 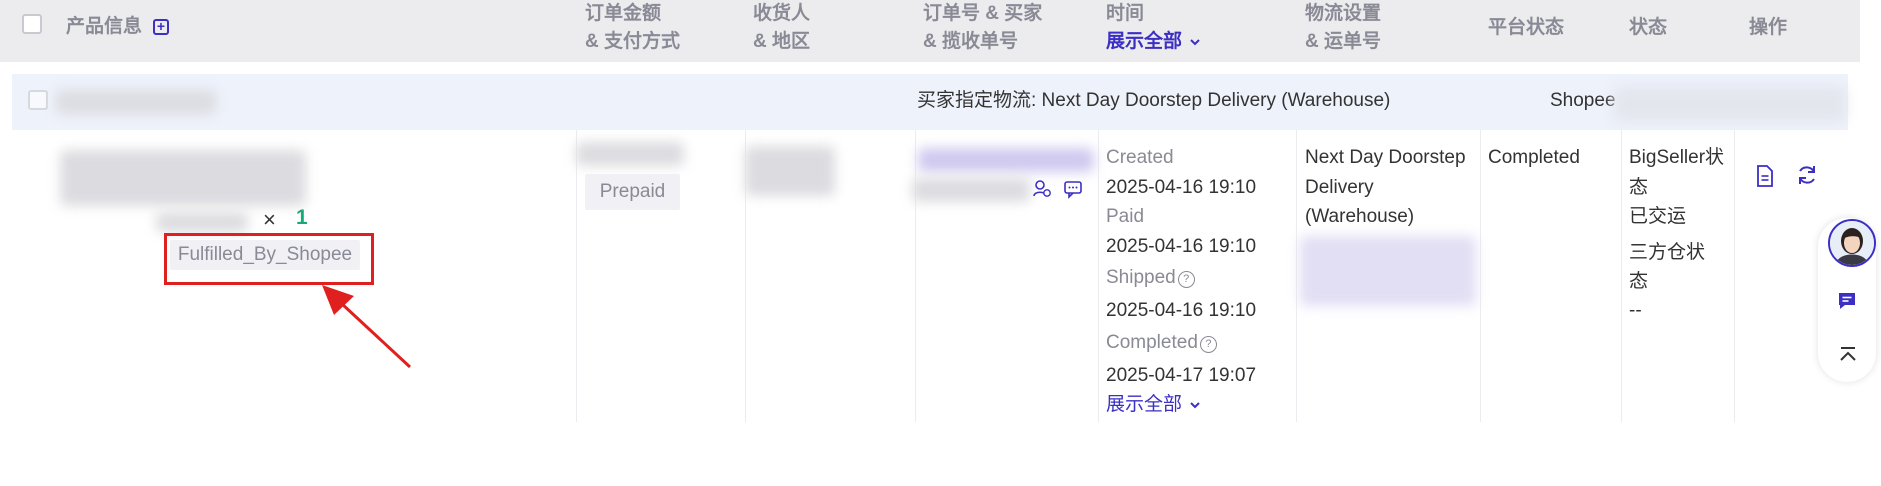 I want to click on product-sku-redacted, so click(x=202, y=222).